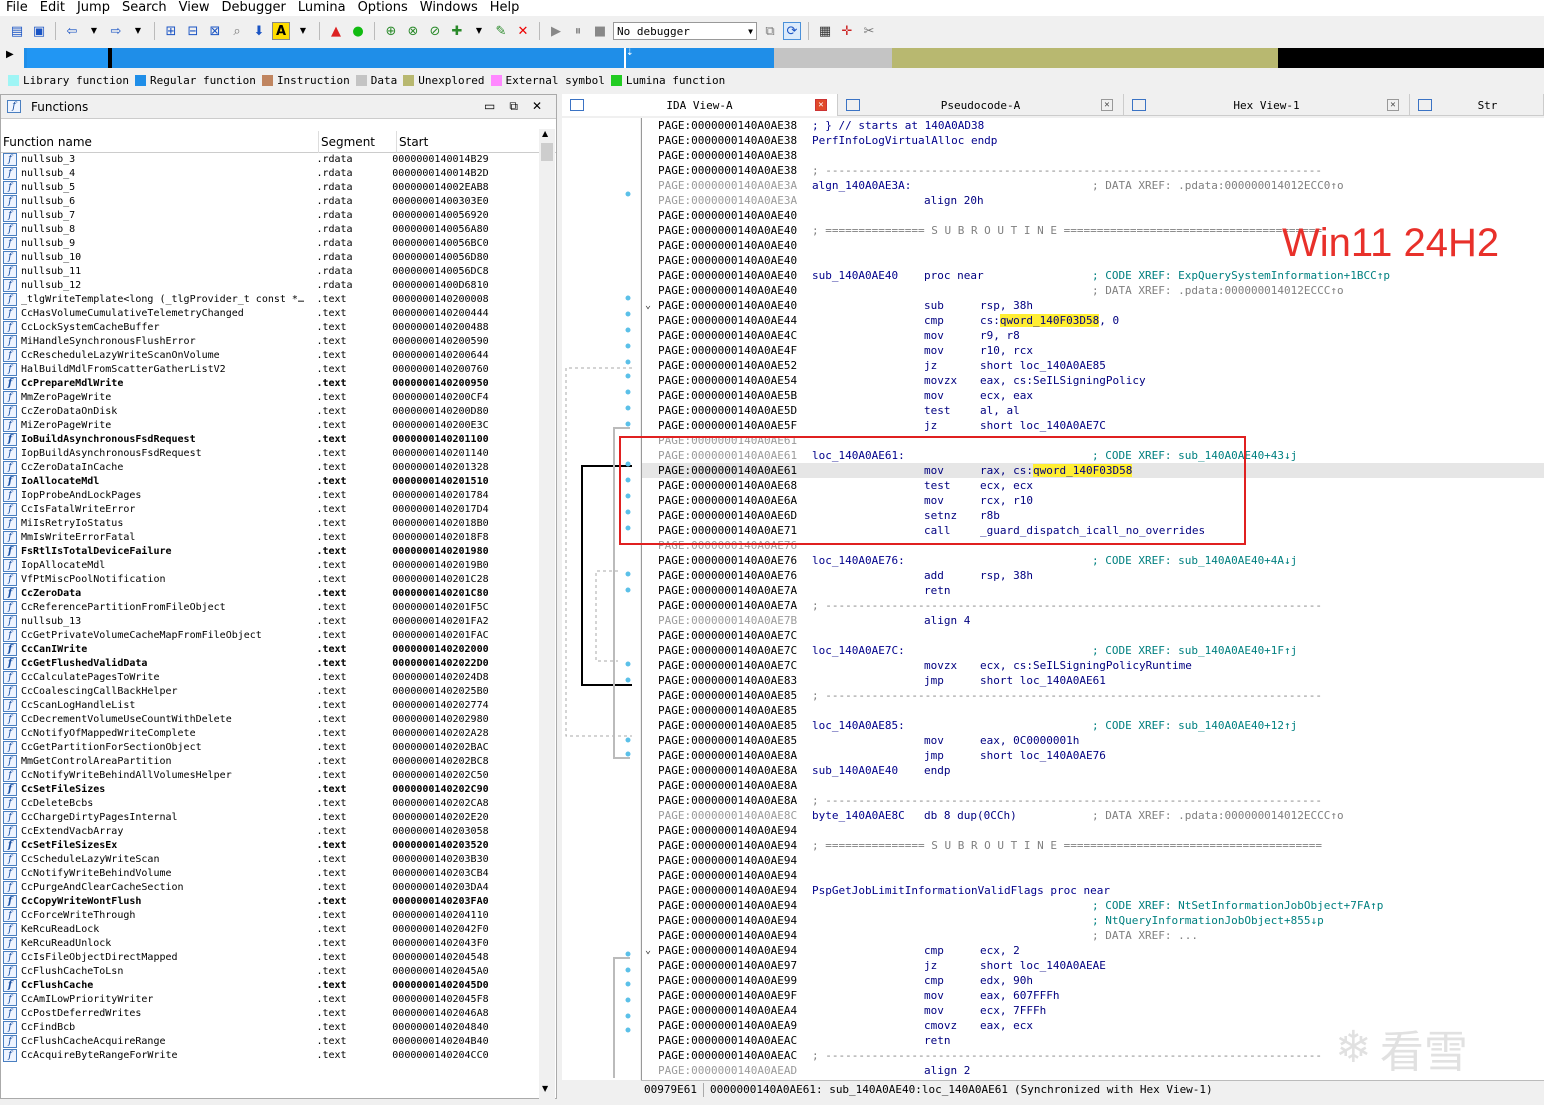 This screenshot has height=1105, width=1544. I want to click on xref-comment: ; CODE XREF: sub_140A0AE40+12↑j, so click(1194, 725).